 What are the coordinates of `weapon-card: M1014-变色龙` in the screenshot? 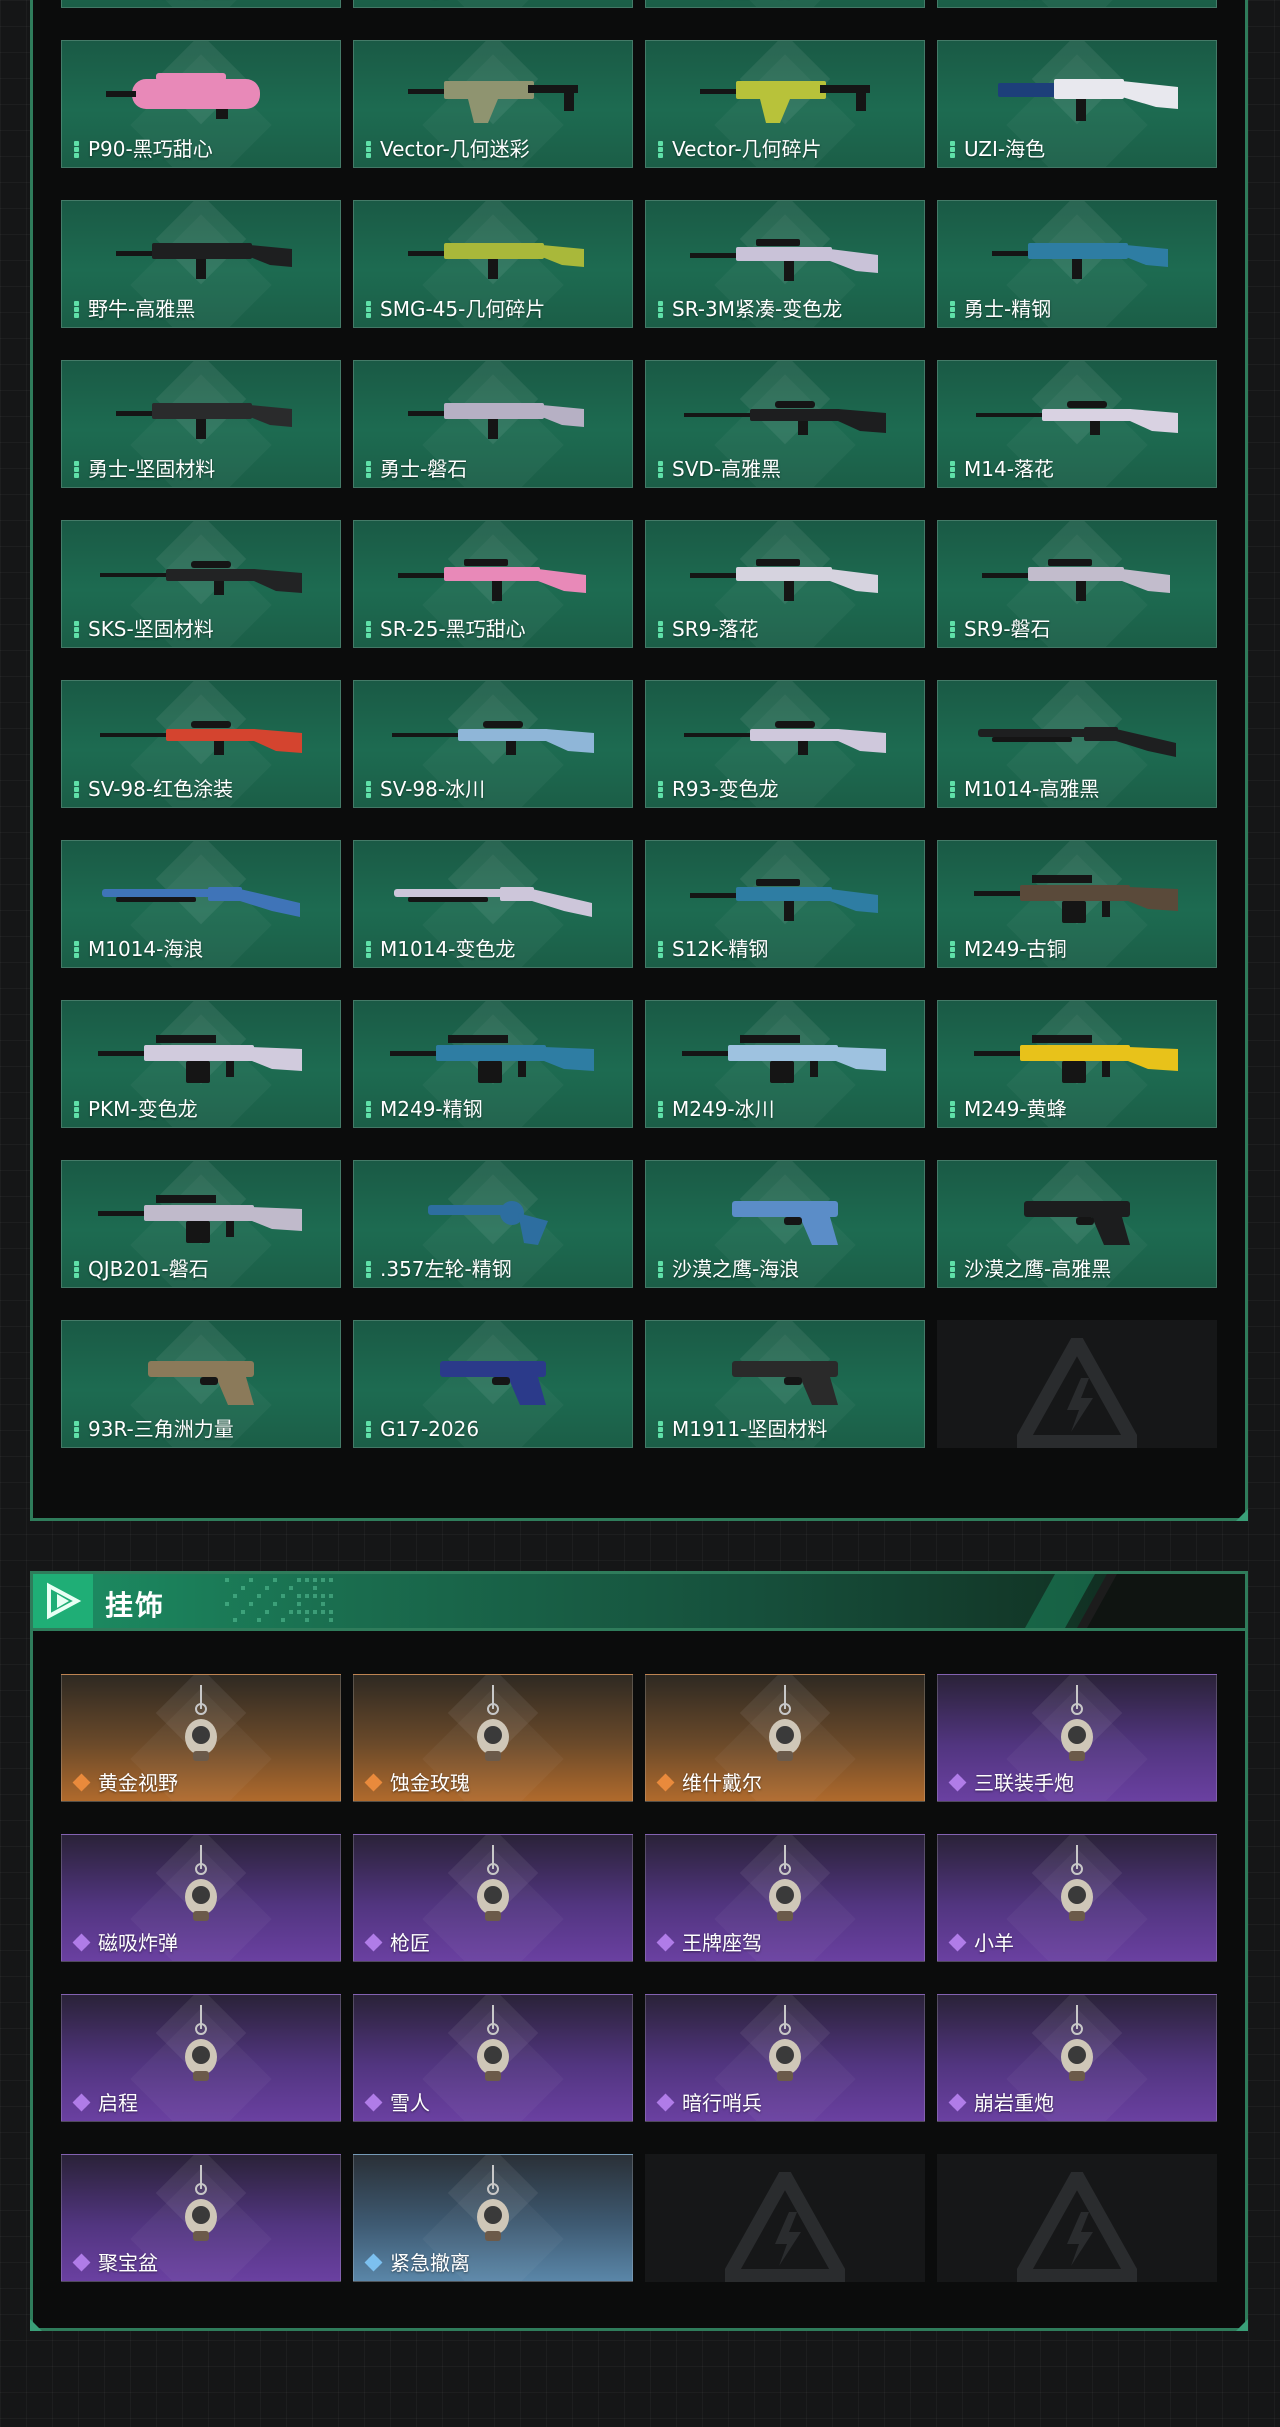 It's located at (493, 904).